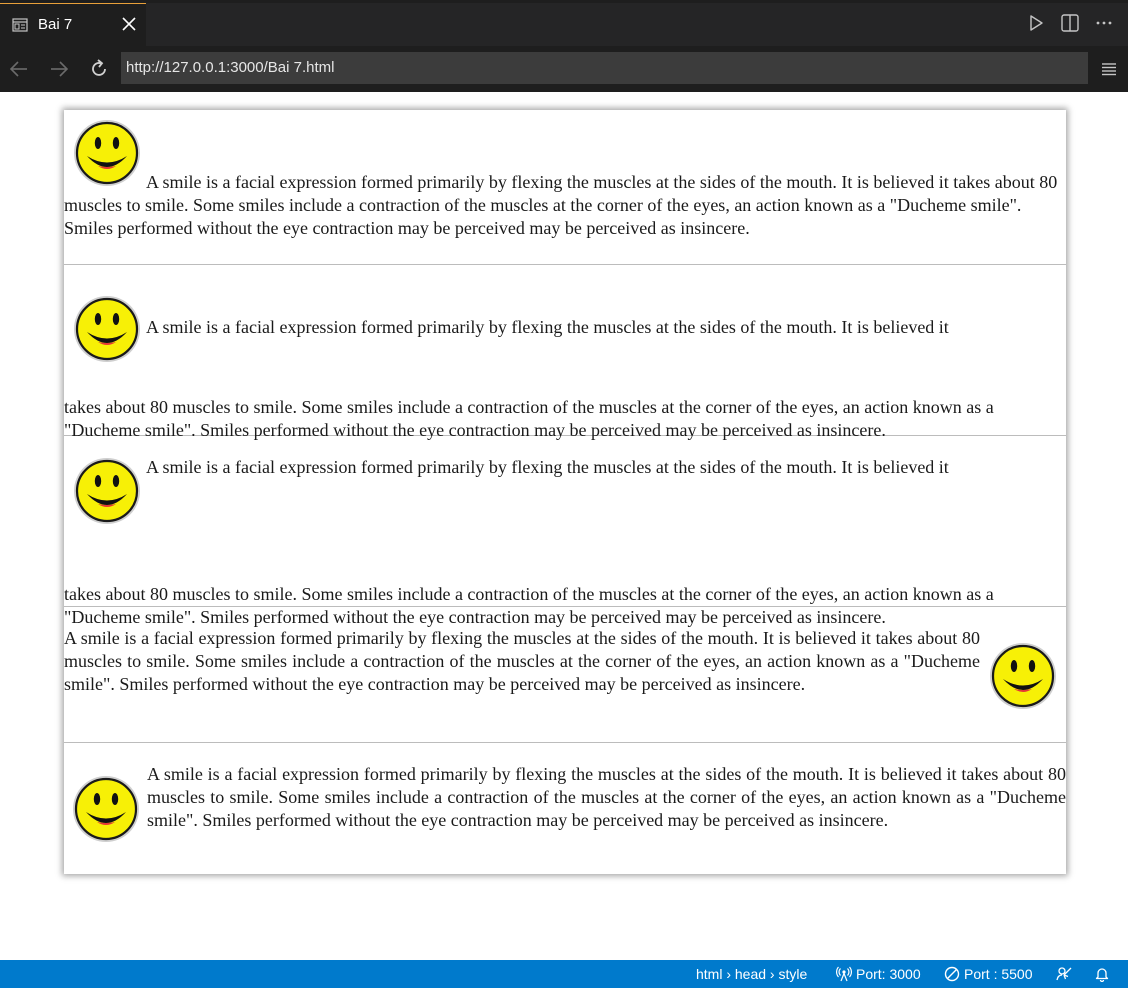 The height and width of the screenshot is (988, 1128). Describe the element at coordinates (604, 68) in the screenshot. I see `url-input` at that location.